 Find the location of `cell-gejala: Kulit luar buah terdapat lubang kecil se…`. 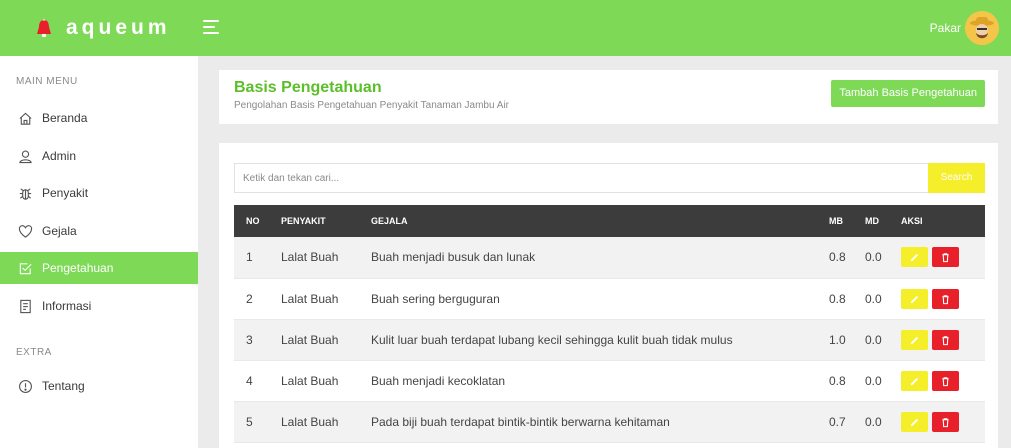

cell-gejala: Kulit luar buah terdapat lubang kecil se… is located at coordinates (588, 340).